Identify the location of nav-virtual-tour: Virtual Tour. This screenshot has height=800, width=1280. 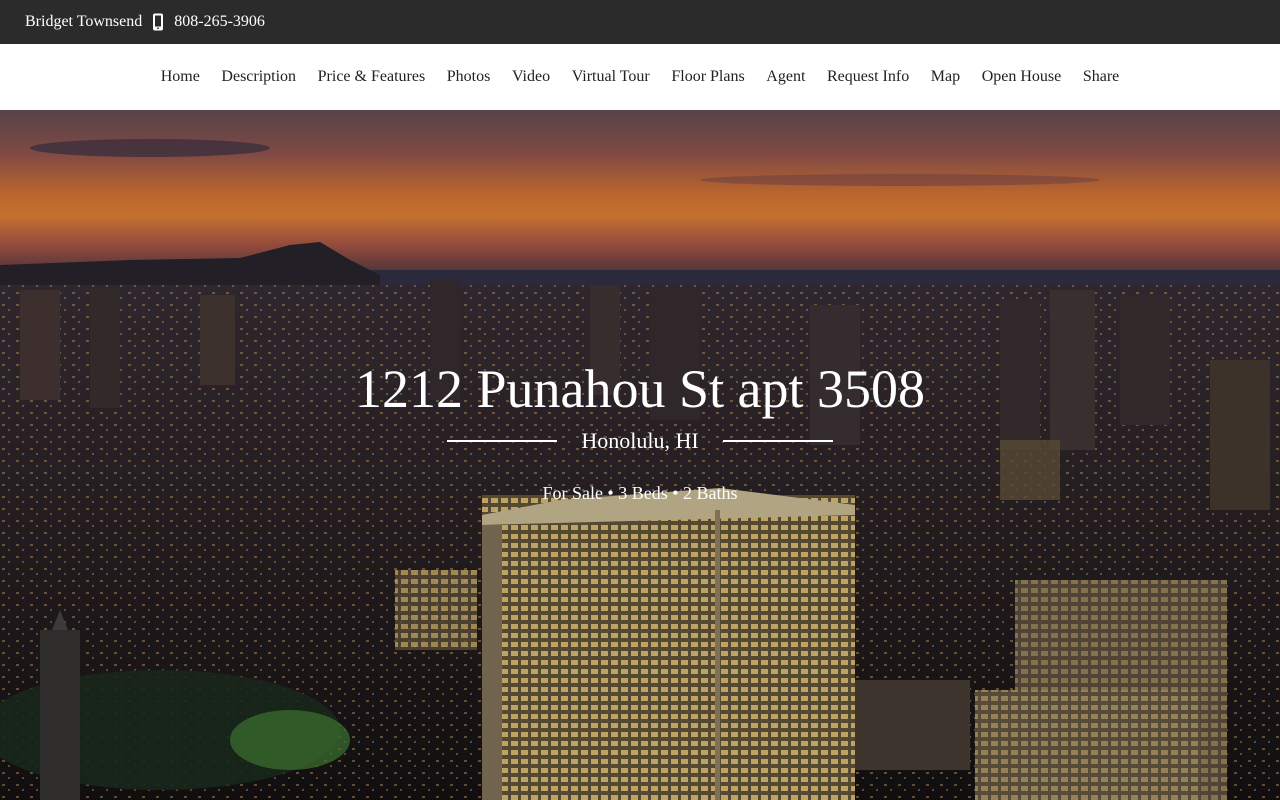
(611, 77).